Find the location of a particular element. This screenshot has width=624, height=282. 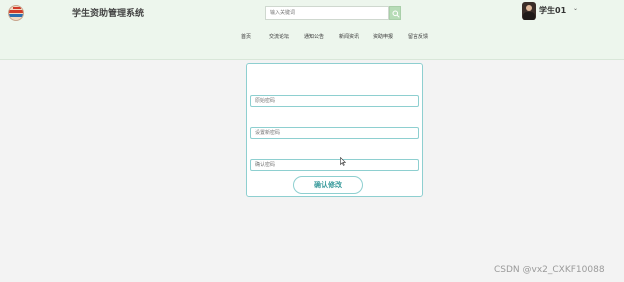

watermark: CSDN @vx2_CXKF10088 is located at coordinates (549, 270).